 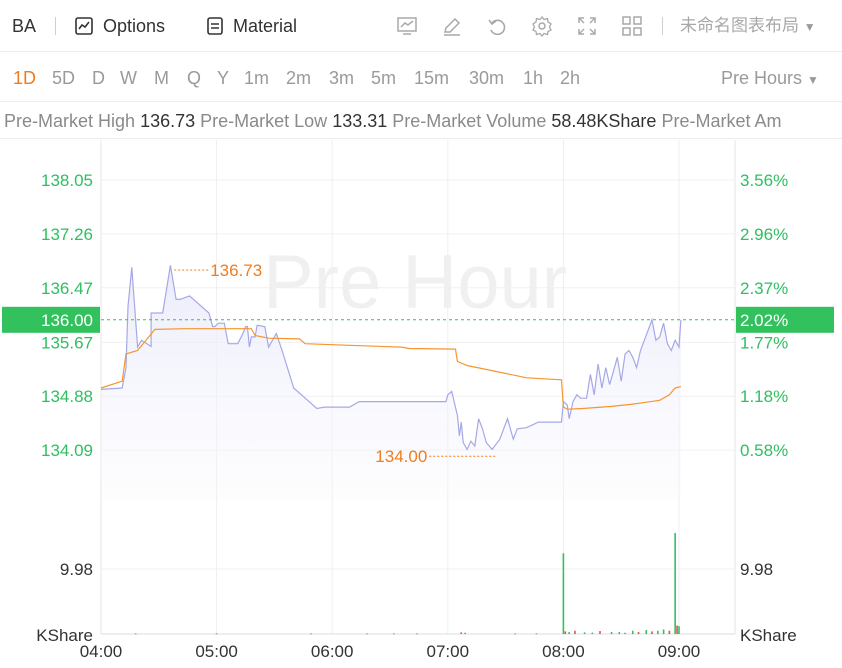 What do you see at coordinates (768, 635) in the screenshot?
I see `volume-unit-label: KShare` at bounding box center [768, 635].